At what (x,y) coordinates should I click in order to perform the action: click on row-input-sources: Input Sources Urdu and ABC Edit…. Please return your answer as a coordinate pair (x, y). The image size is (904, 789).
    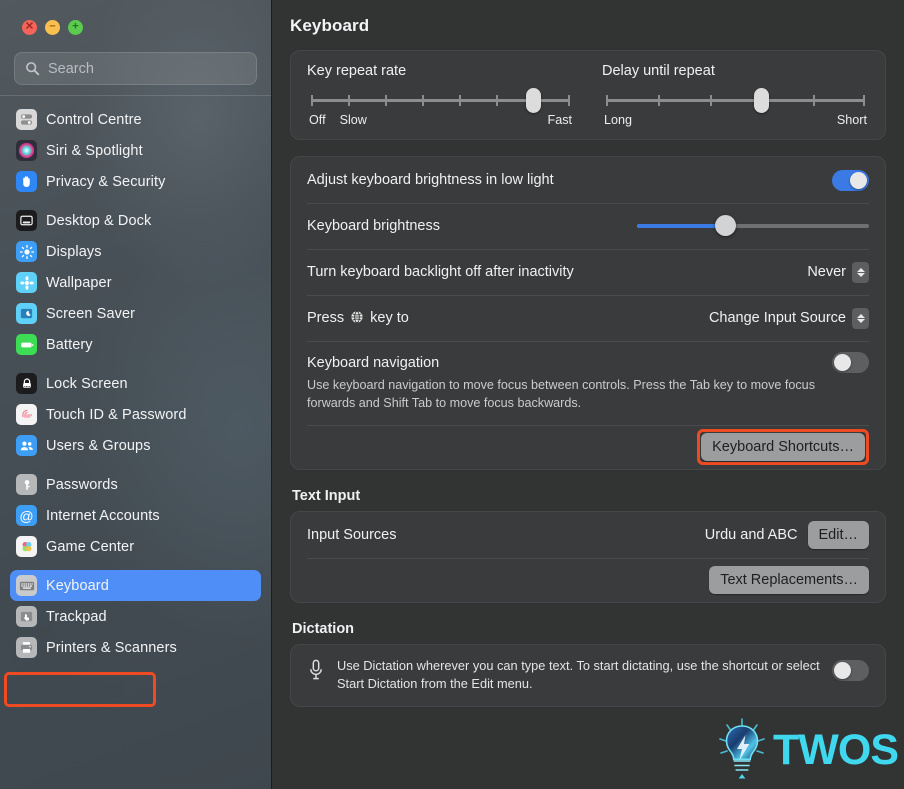
    Looking at the image, I should click on (588, 535).